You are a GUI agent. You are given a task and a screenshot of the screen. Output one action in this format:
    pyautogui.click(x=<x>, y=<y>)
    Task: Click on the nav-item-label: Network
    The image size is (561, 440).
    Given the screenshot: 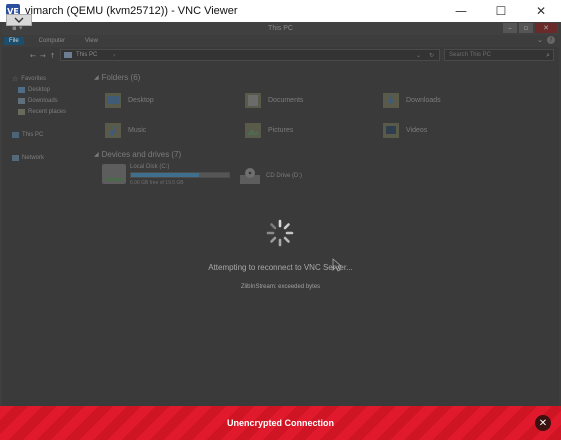 What is the action you would take?
    pyautogui.click(x=33, y=158)
    